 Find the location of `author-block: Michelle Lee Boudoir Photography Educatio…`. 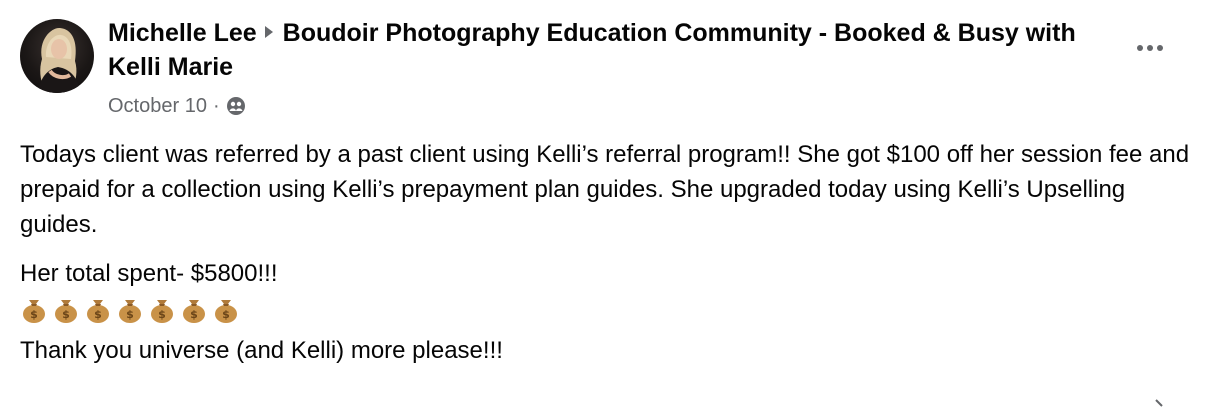

author-block: Michelle Lee Boudoir Photography Educatio… is located at coordinates (608, 50).